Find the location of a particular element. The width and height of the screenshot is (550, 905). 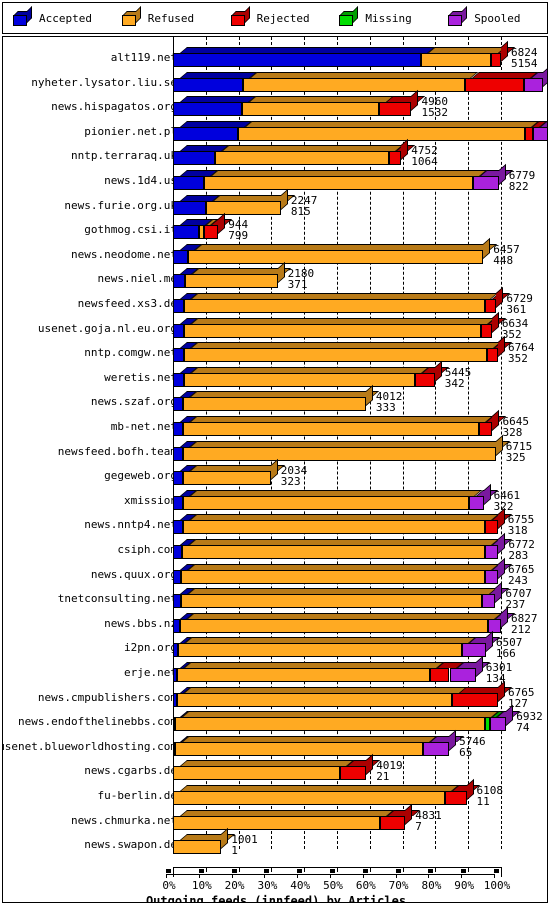

bar-value-labels: 2180 371 is located at coordinates (301, 279).